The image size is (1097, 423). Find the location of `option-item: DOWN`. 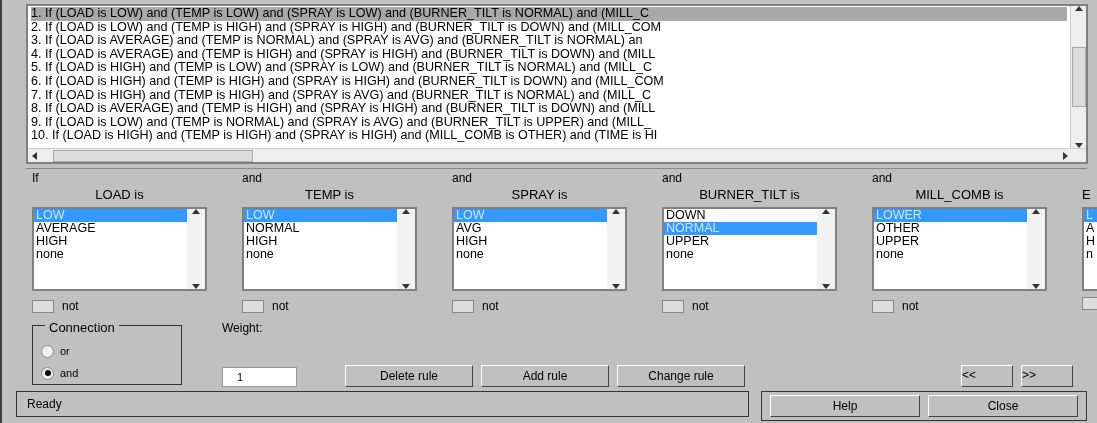

option-item: DOWN is located at coordinates (740, 215).